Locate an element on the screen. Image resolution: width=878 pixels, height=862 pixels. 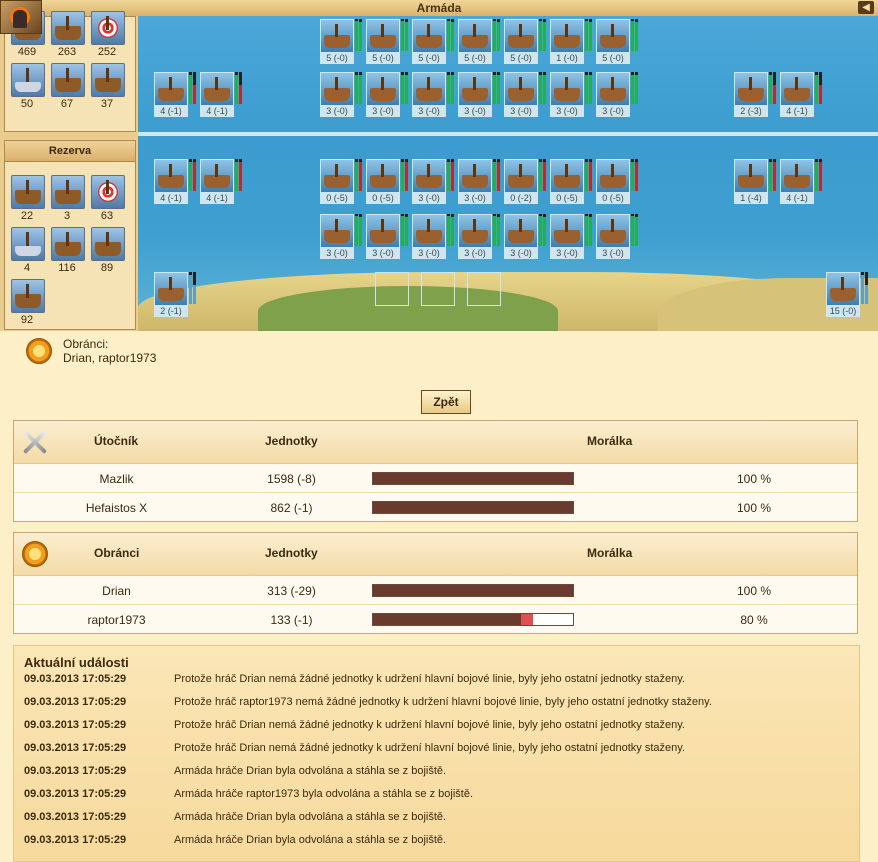
morale-value: 100 % is located at coordinates (754, 508).